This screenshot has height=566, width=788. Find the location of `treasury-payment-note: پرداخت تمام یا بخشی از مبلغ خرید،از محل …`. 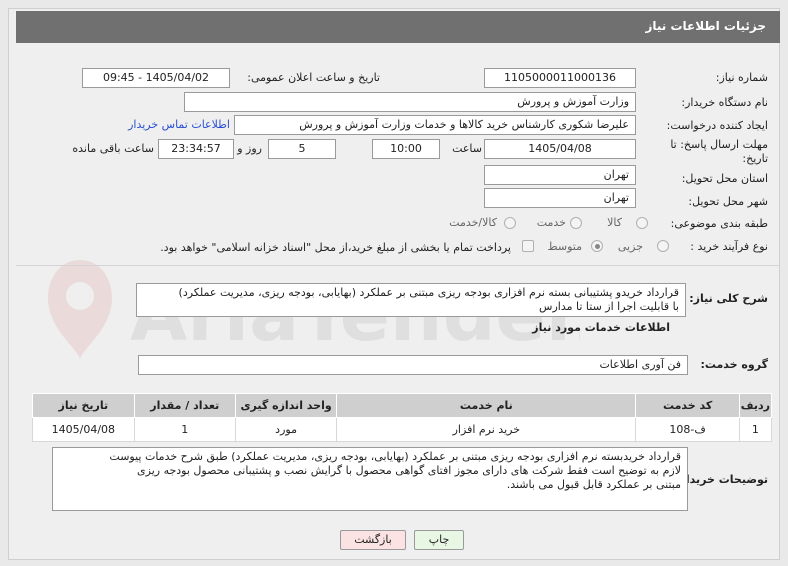

treasury-payment-note: پرداخت تمام یا بخشی از مبلغ خرید،از محل … is located at coordinates (335, 247).